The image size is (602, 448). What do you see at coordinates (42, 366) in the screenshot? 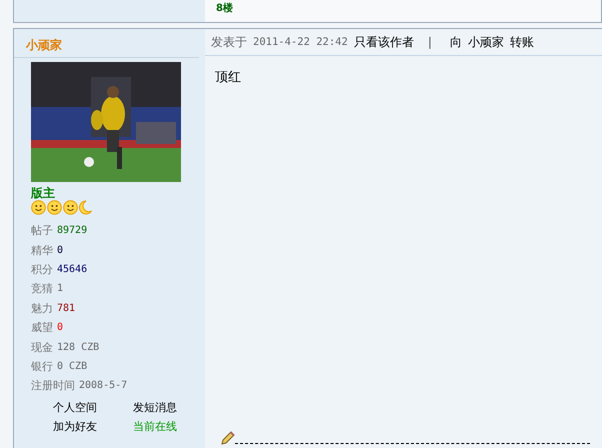
I see `stat-label: 银行` at bounding box center [42, 366].